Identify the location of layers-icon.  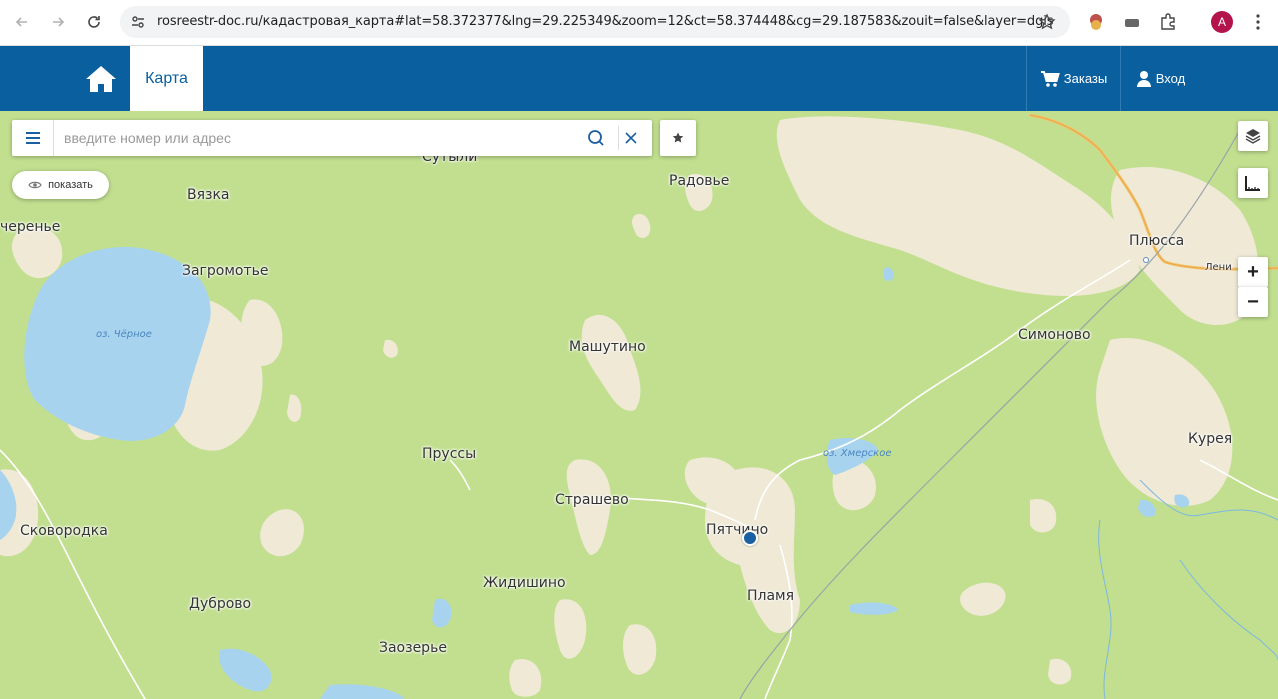
(1253, 136).